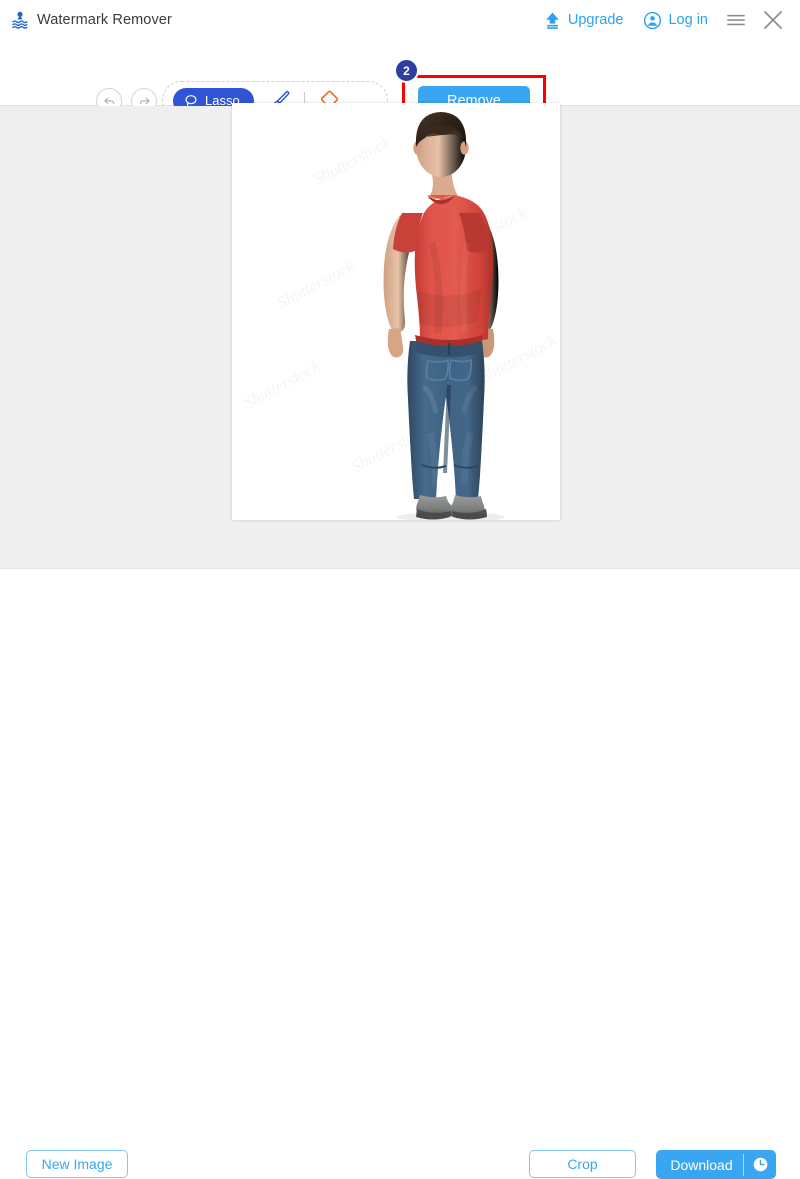 The image size is (800, 1179). I want to click on close-button, so click(773, 20).